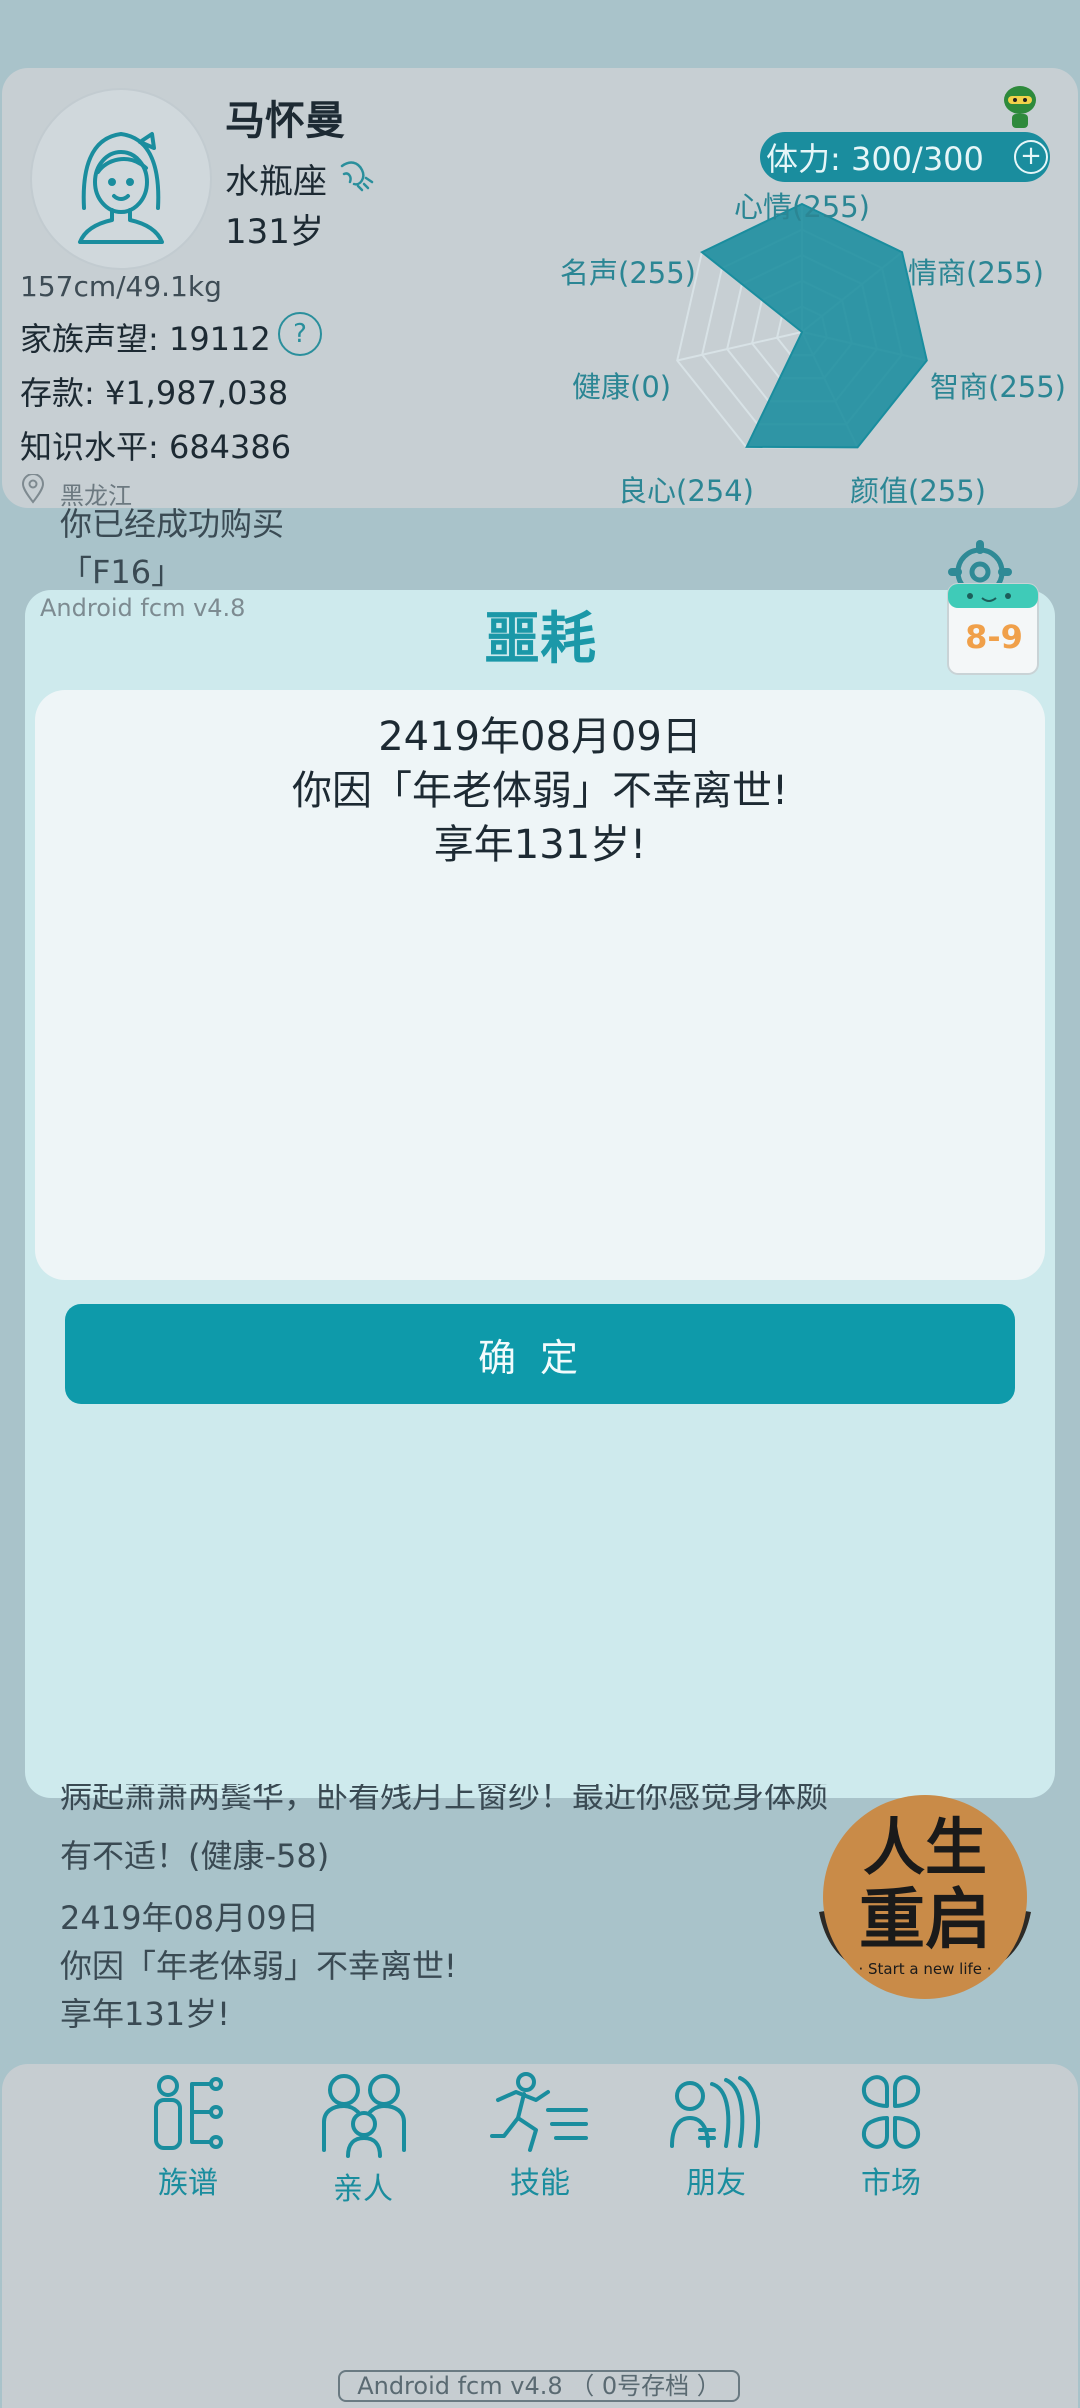  I want to click on dialog-date: 2419年08月09日, so click(540, 737).